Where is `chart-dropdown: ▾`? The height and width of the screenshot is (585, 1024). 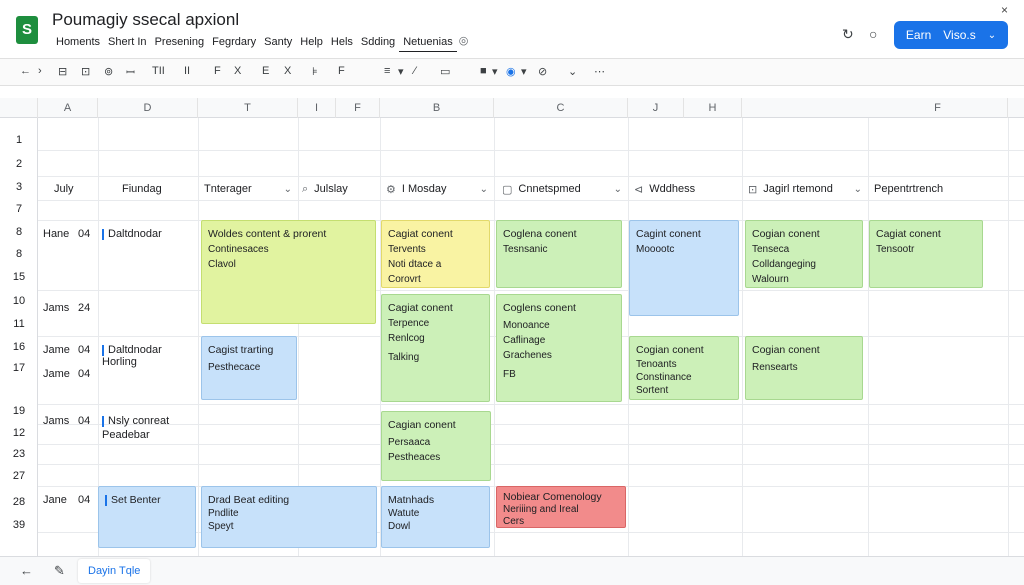
chart-dropdown: ▾ is located at coordinates (495, 71).